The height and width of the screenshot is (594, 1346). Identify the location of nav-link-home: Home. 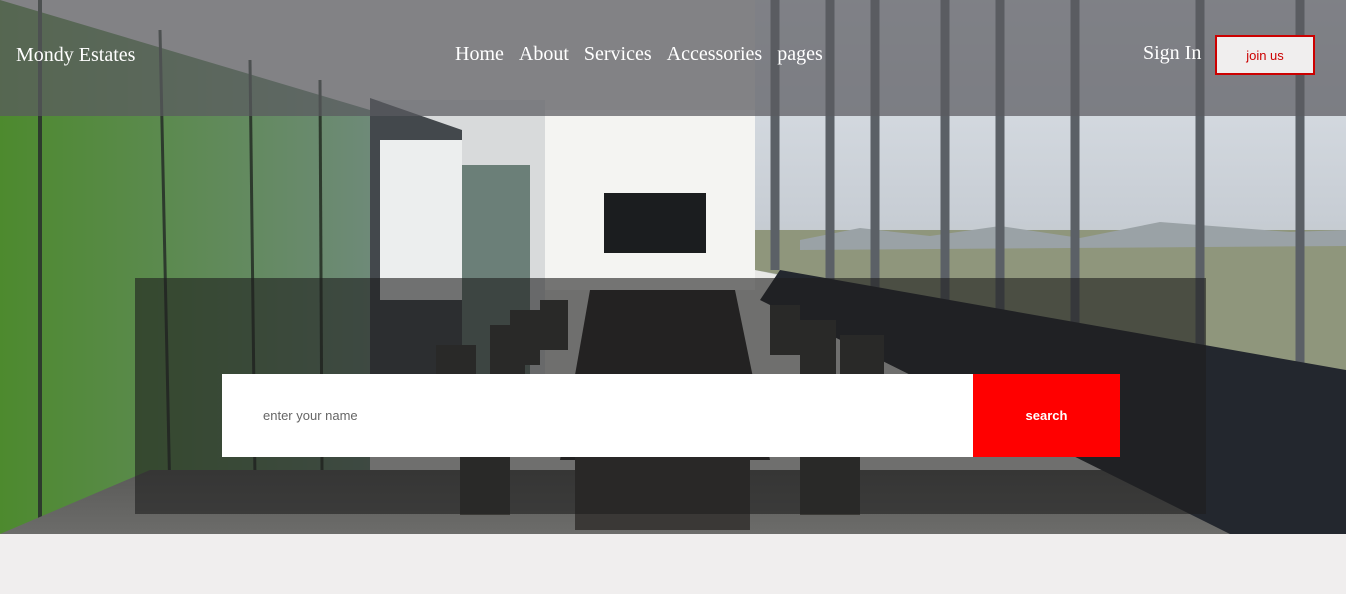
(479, 54).